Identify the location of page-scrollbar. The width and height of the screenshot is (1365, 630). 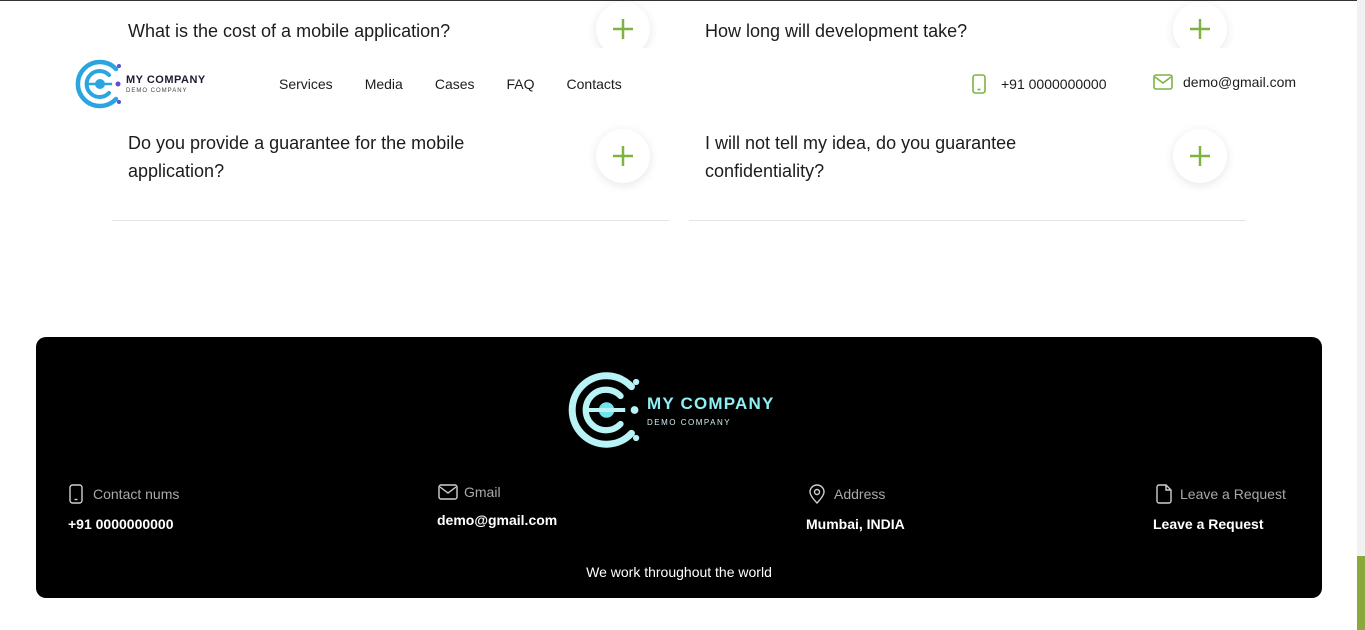
(1361, 315).